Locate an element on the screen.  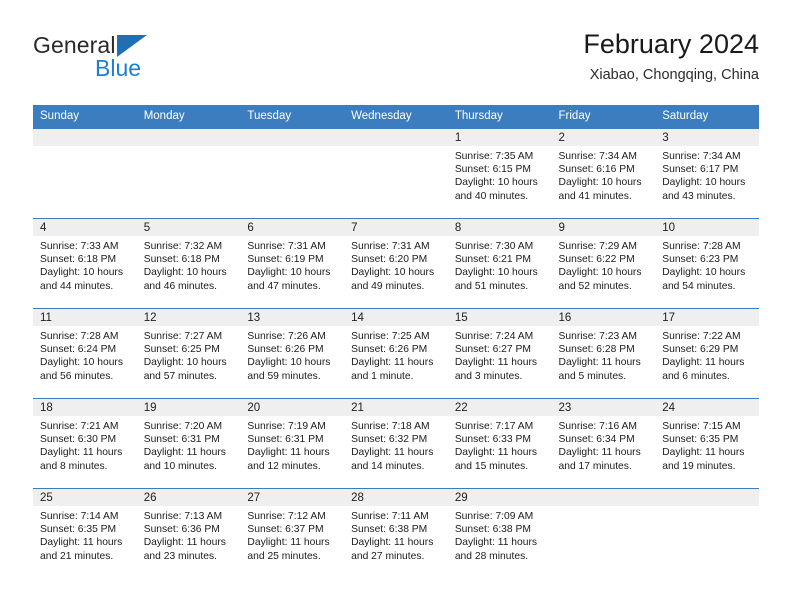
sunrise-text: Sunrise: 7:15 AM is located at coordinates (701, 426).